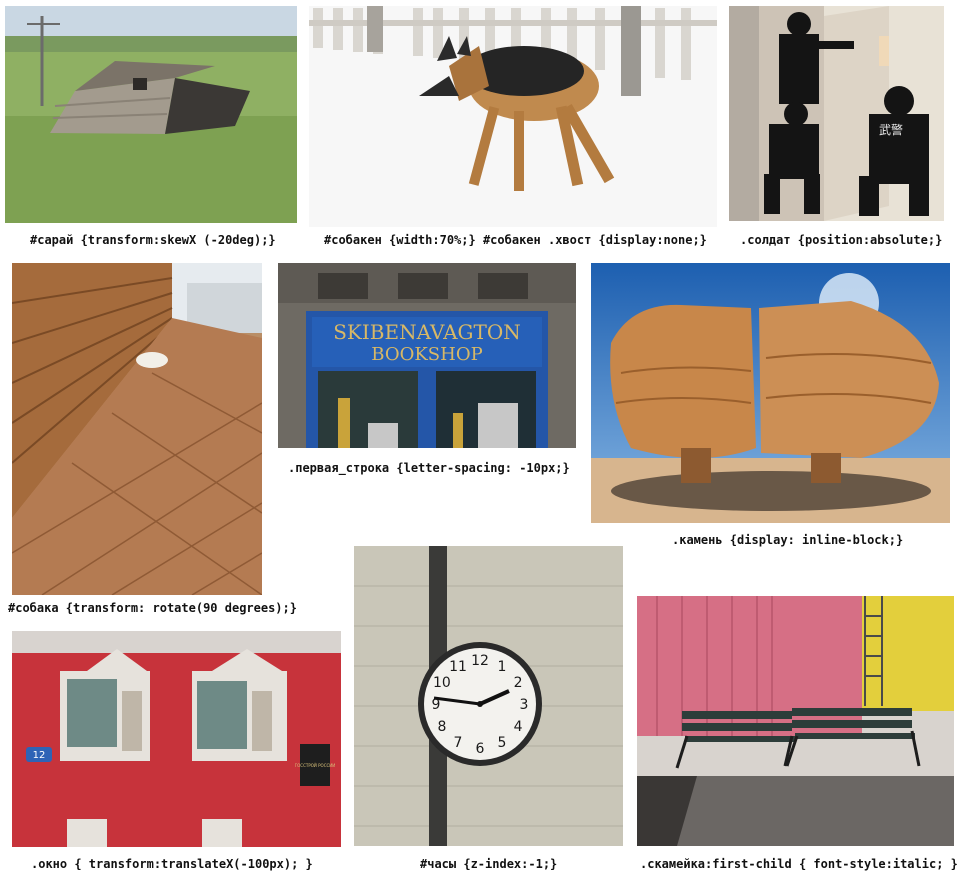 The width and height of the screenshot is (960, 883). Describe the element at coordinates (795, 721) in the screenshot. I see `bench-photo` at that location.